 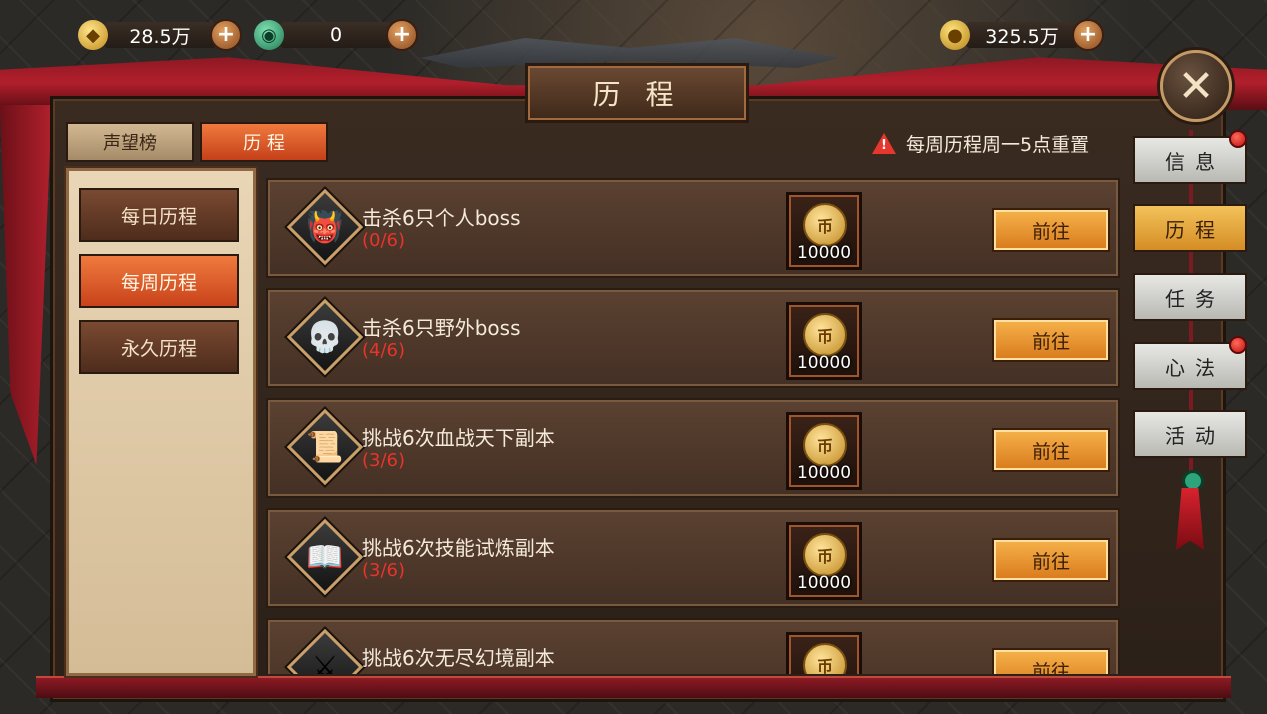 I want to click on side-tab-journey: 历程, so click(x=1190, y=228).